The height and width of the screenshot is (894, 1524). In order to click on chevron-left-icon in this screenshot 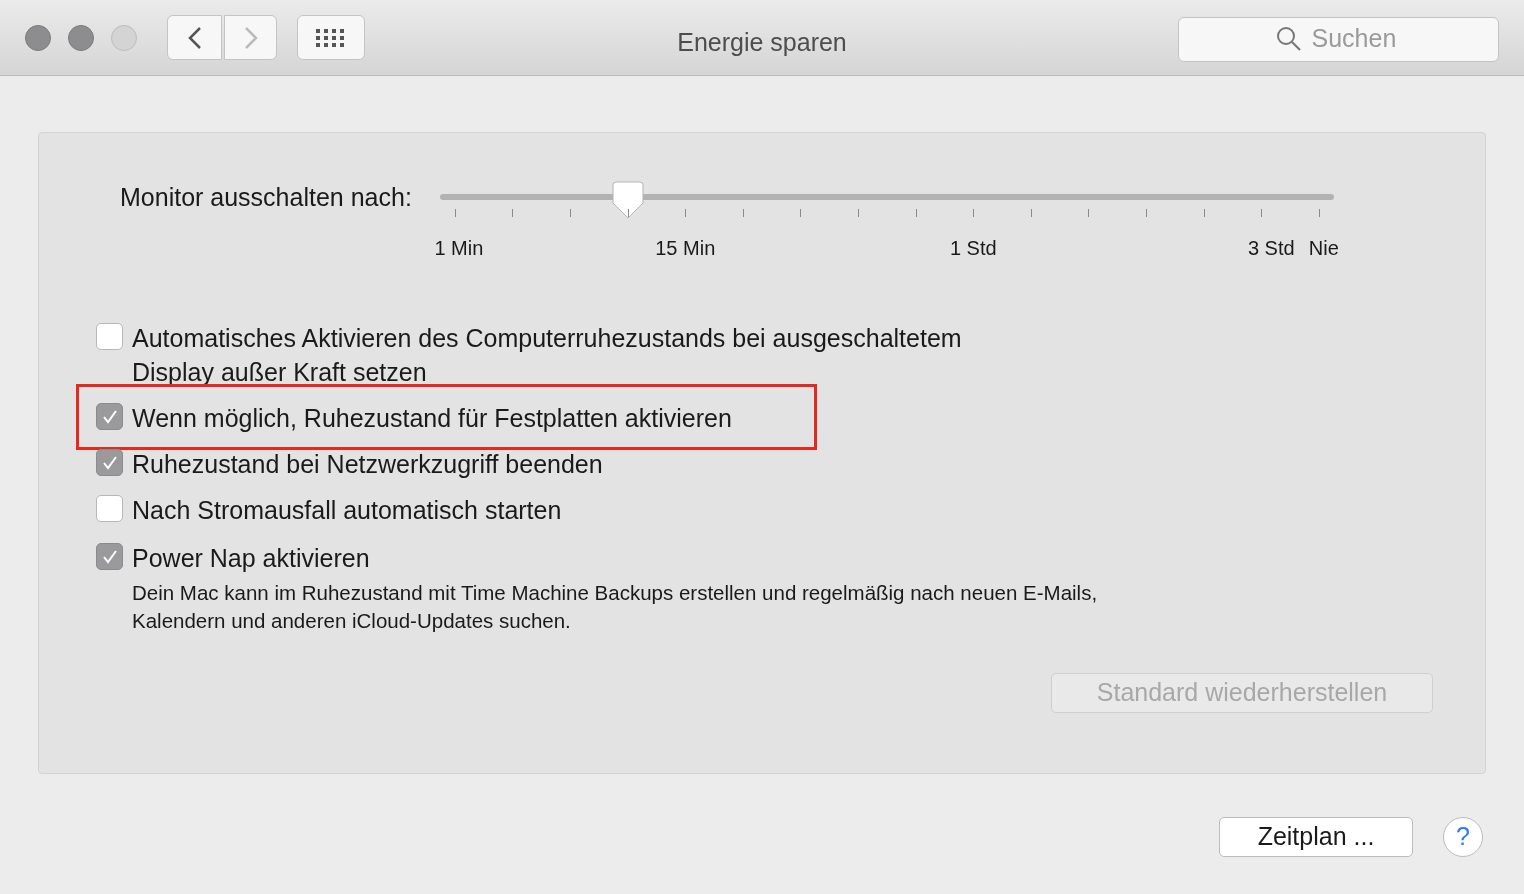, I will do `click(194, 37)`.